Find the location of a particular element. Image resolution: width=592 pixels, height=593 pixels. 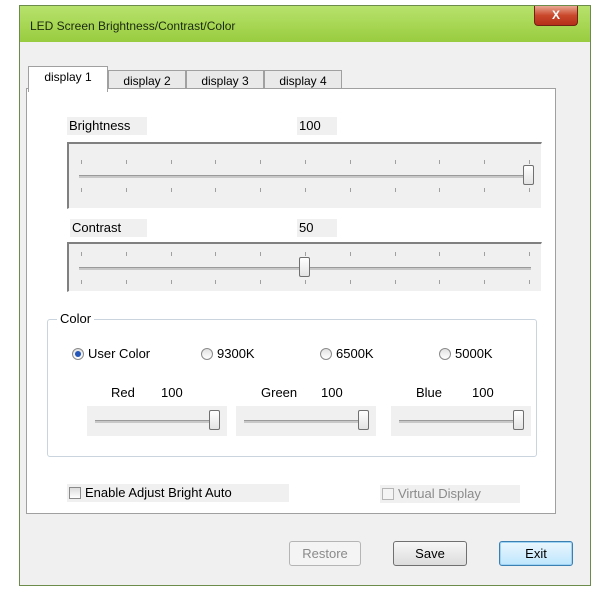

contrast-label: Contrast is located at coordinates (108, 228).